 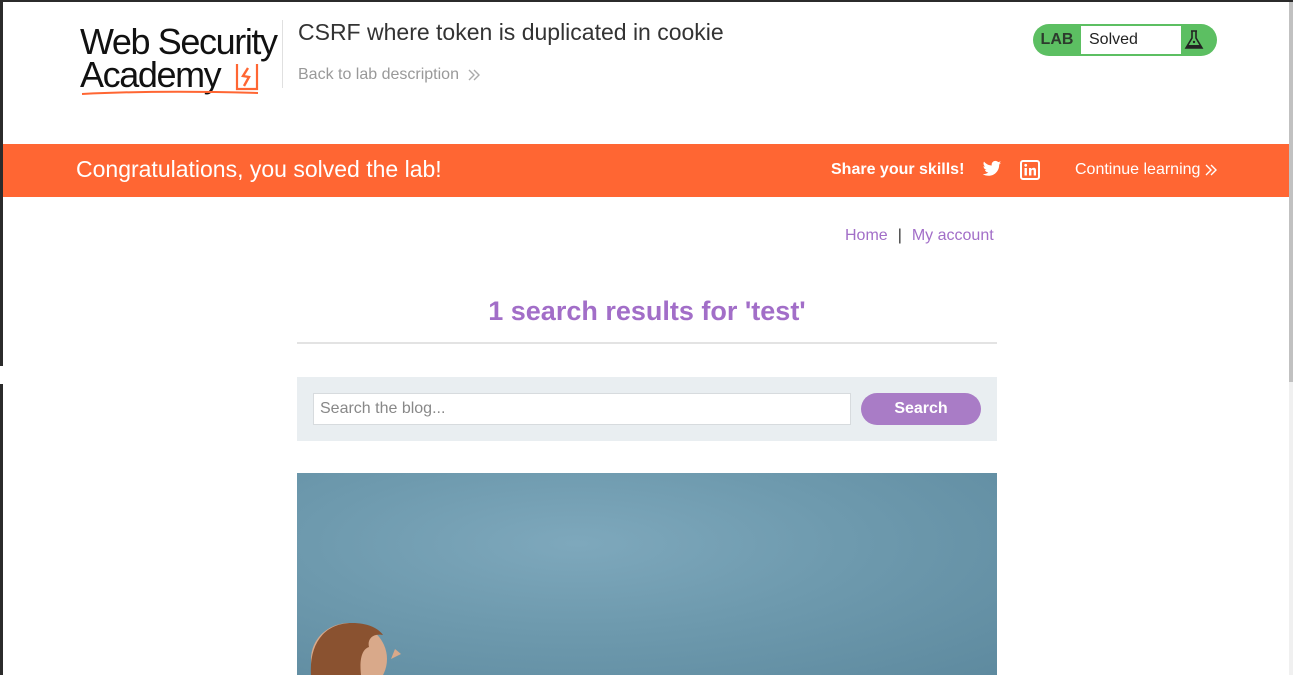 What do you see at coordinates (1131, 40) in the screenshot?
I see `lab-status-value: Solved` at bounding box center [1131, 40].